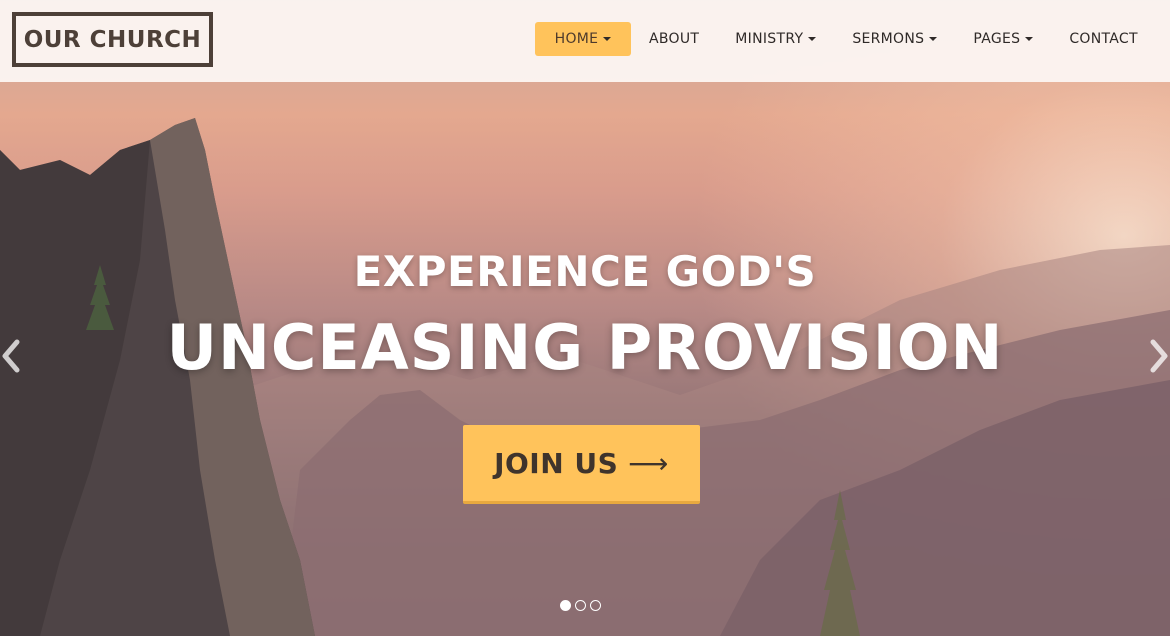 Image resolution: width=1170 pixels, height=636 pixels. Describe the element at coordinates (585, 347) in the screenshot. I see `hero-heading-line2: UNCEASING PROVISION` at that location.